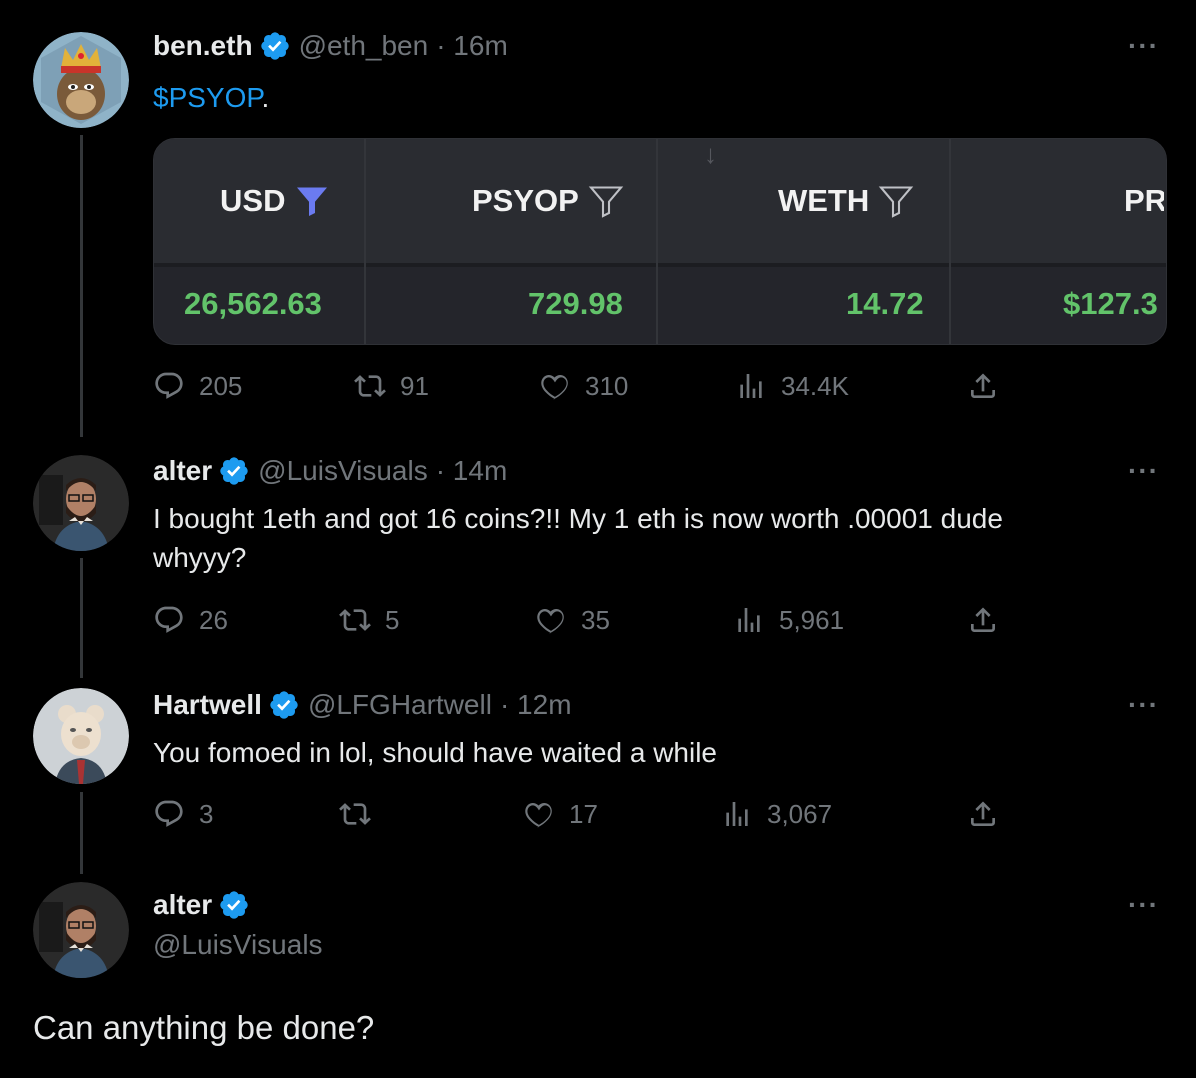  What do you see at coordinates (200, 557) in the screenshot?
I see `tweet-text-line: whyyy?` at bounding box center [200, 557].